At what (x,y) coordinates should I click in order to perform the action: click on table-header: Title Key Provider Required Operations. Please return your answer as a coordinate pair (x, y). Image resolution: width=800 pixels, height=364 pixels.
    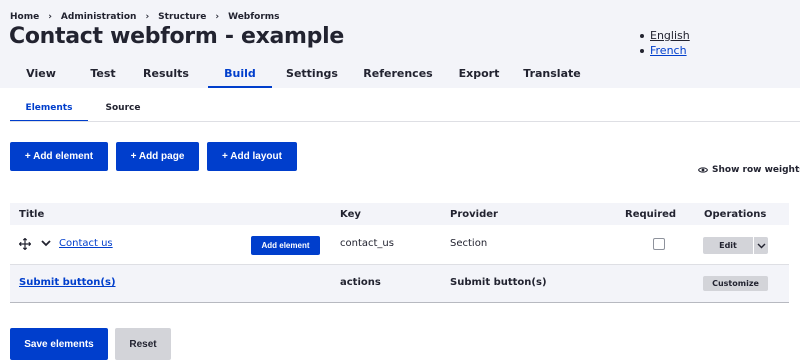
    Looking at the image, I should click on (399, 214).